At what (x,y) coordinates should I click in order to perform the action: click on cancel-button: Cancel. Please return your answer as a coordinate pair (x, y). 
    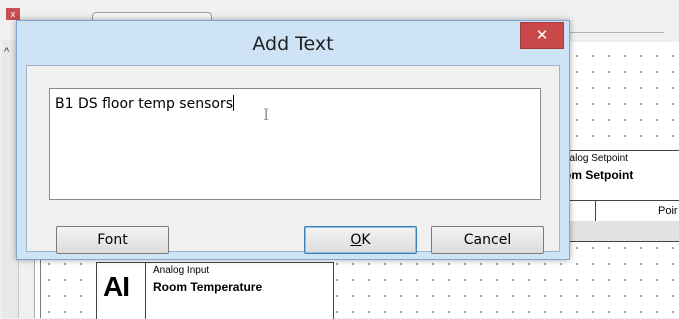
    Looking at the image, I should click on (487, 240).